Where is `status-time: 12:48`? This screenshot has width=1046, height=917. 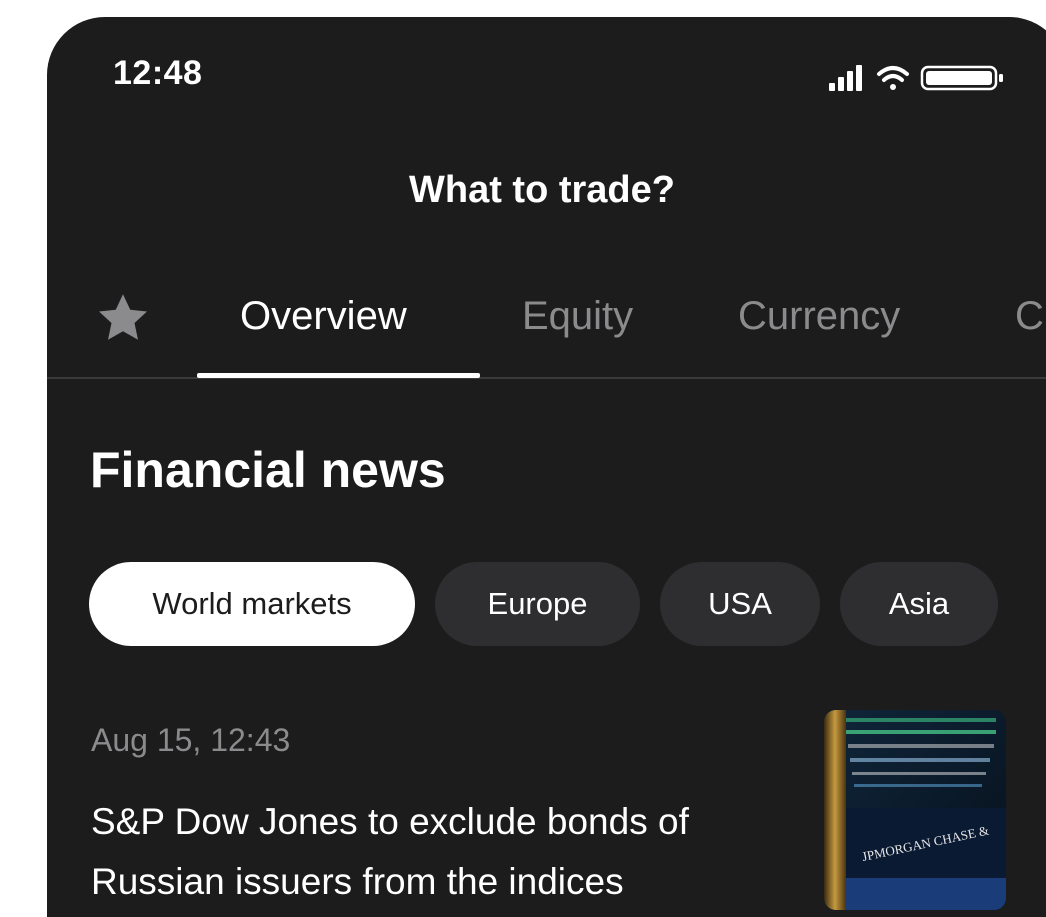 status-time: 12:48 is located at coordinates (158, 73).